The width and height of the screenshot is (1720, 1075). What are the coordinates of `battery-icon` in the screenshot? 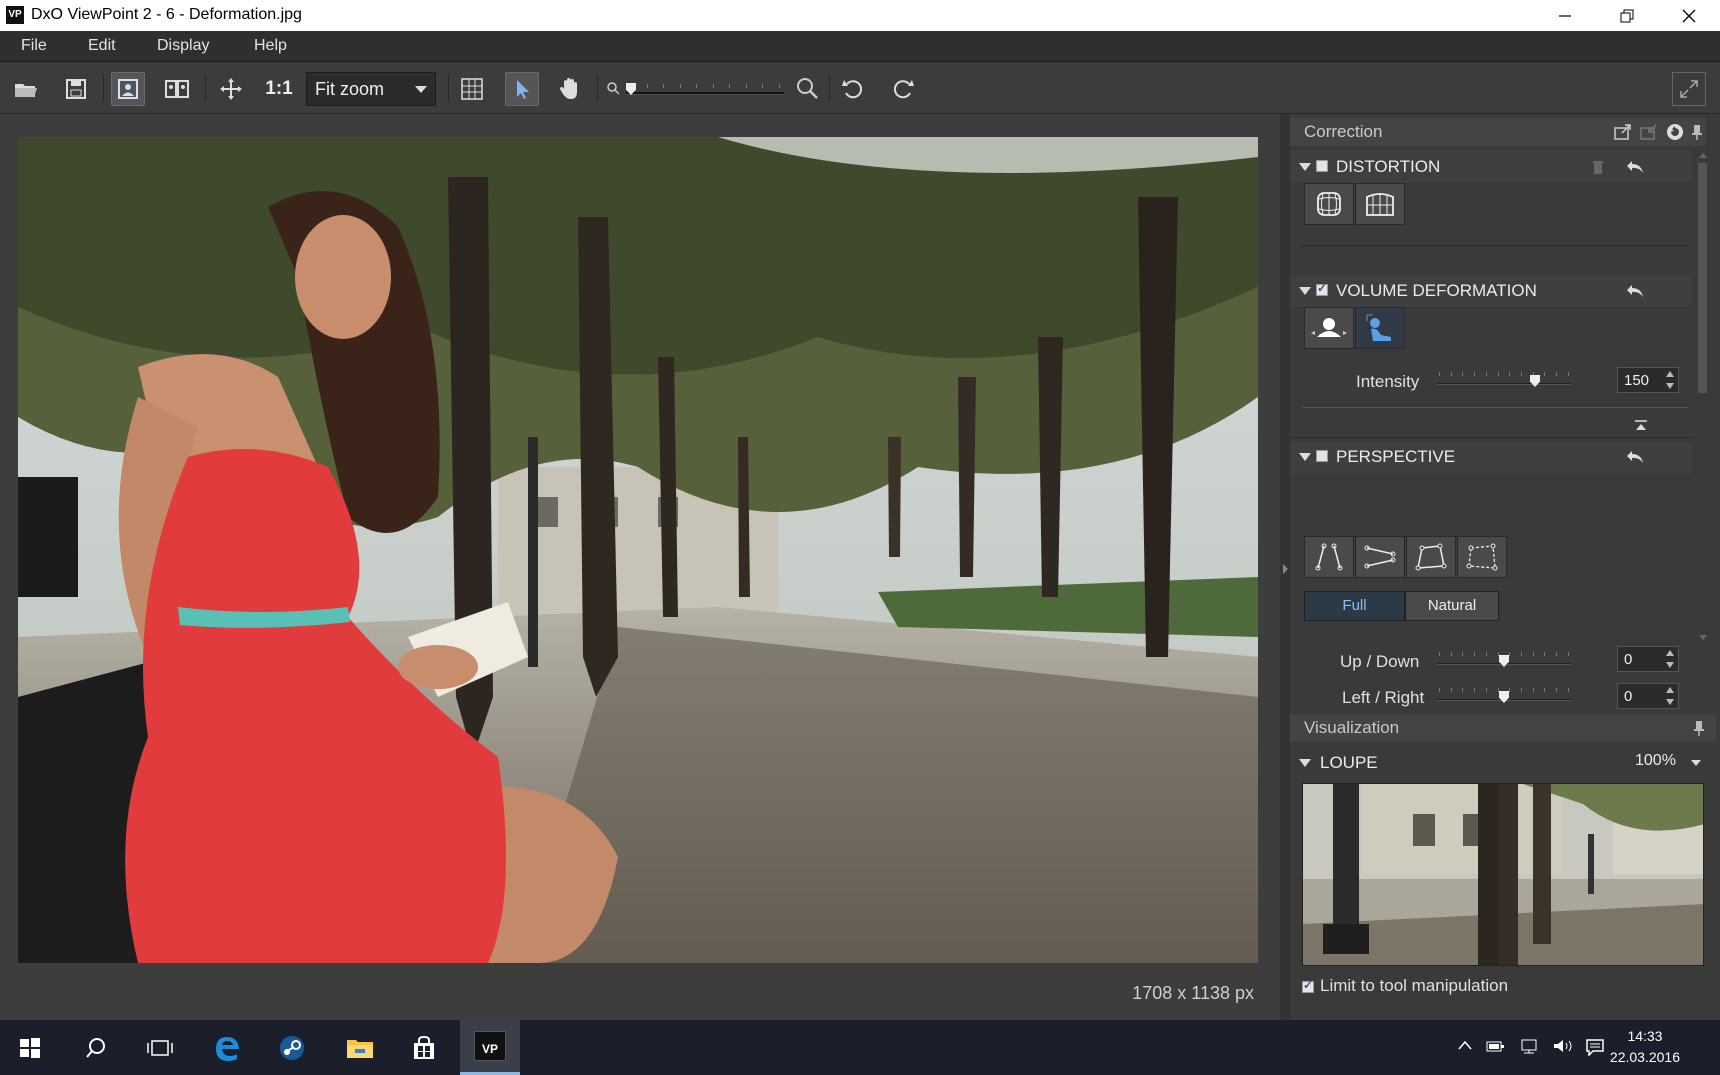 It's located at (1496, 1046).